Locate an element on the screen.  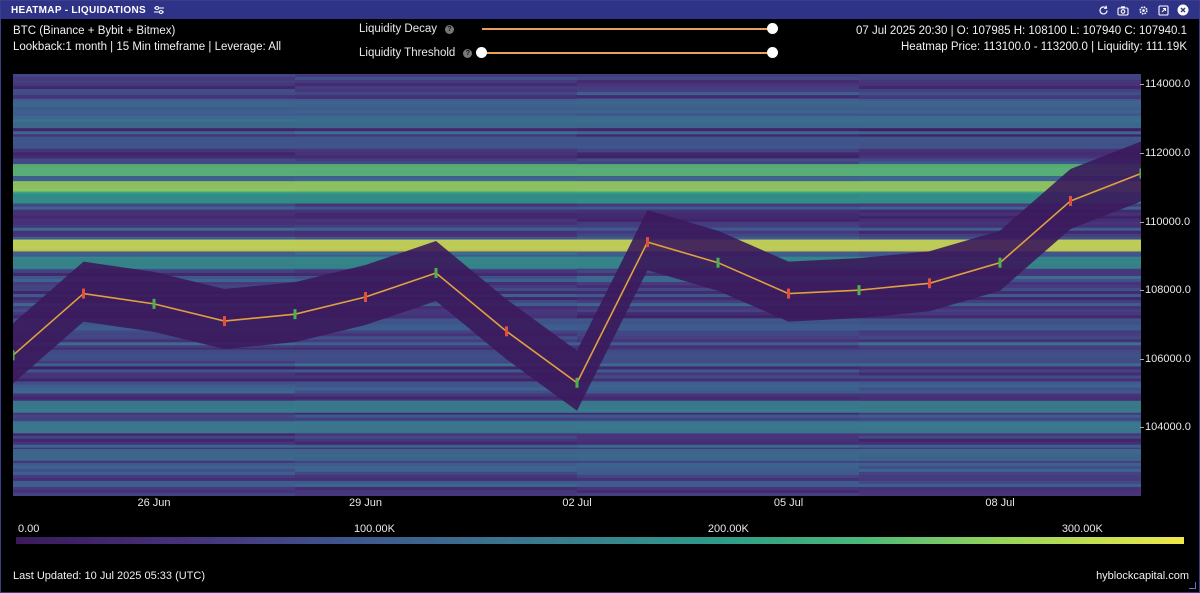
brand-label: hyblockcapital.com is located at coordinates (1142, 576).